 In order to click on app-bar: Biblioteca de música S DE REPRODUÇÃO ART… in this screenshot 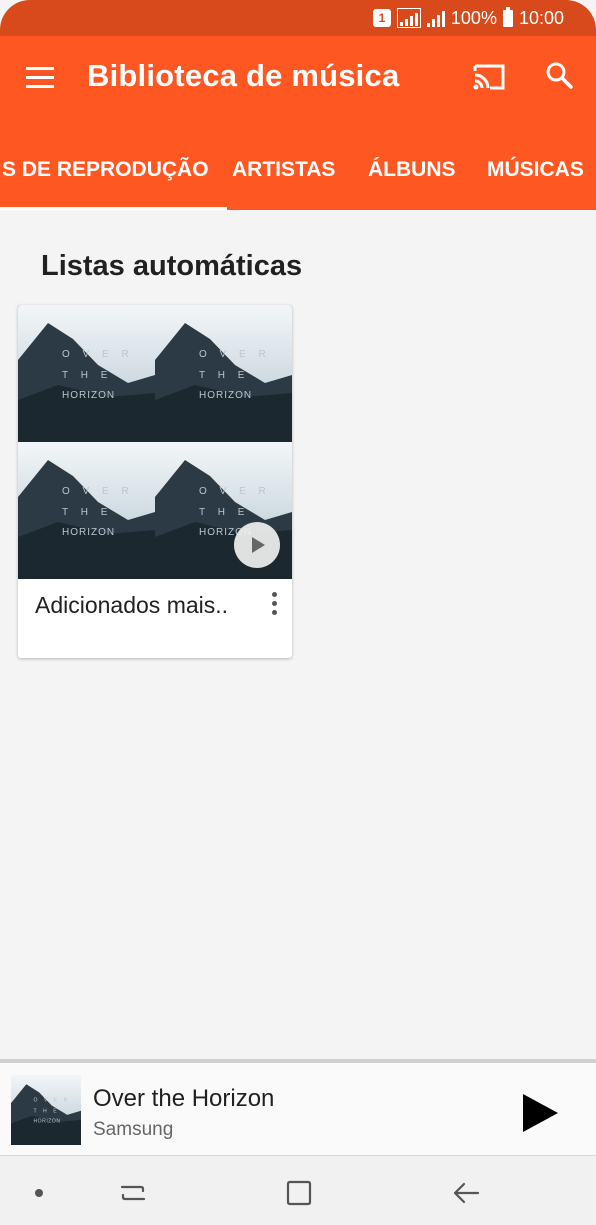, I will do `click(298, 123)`.